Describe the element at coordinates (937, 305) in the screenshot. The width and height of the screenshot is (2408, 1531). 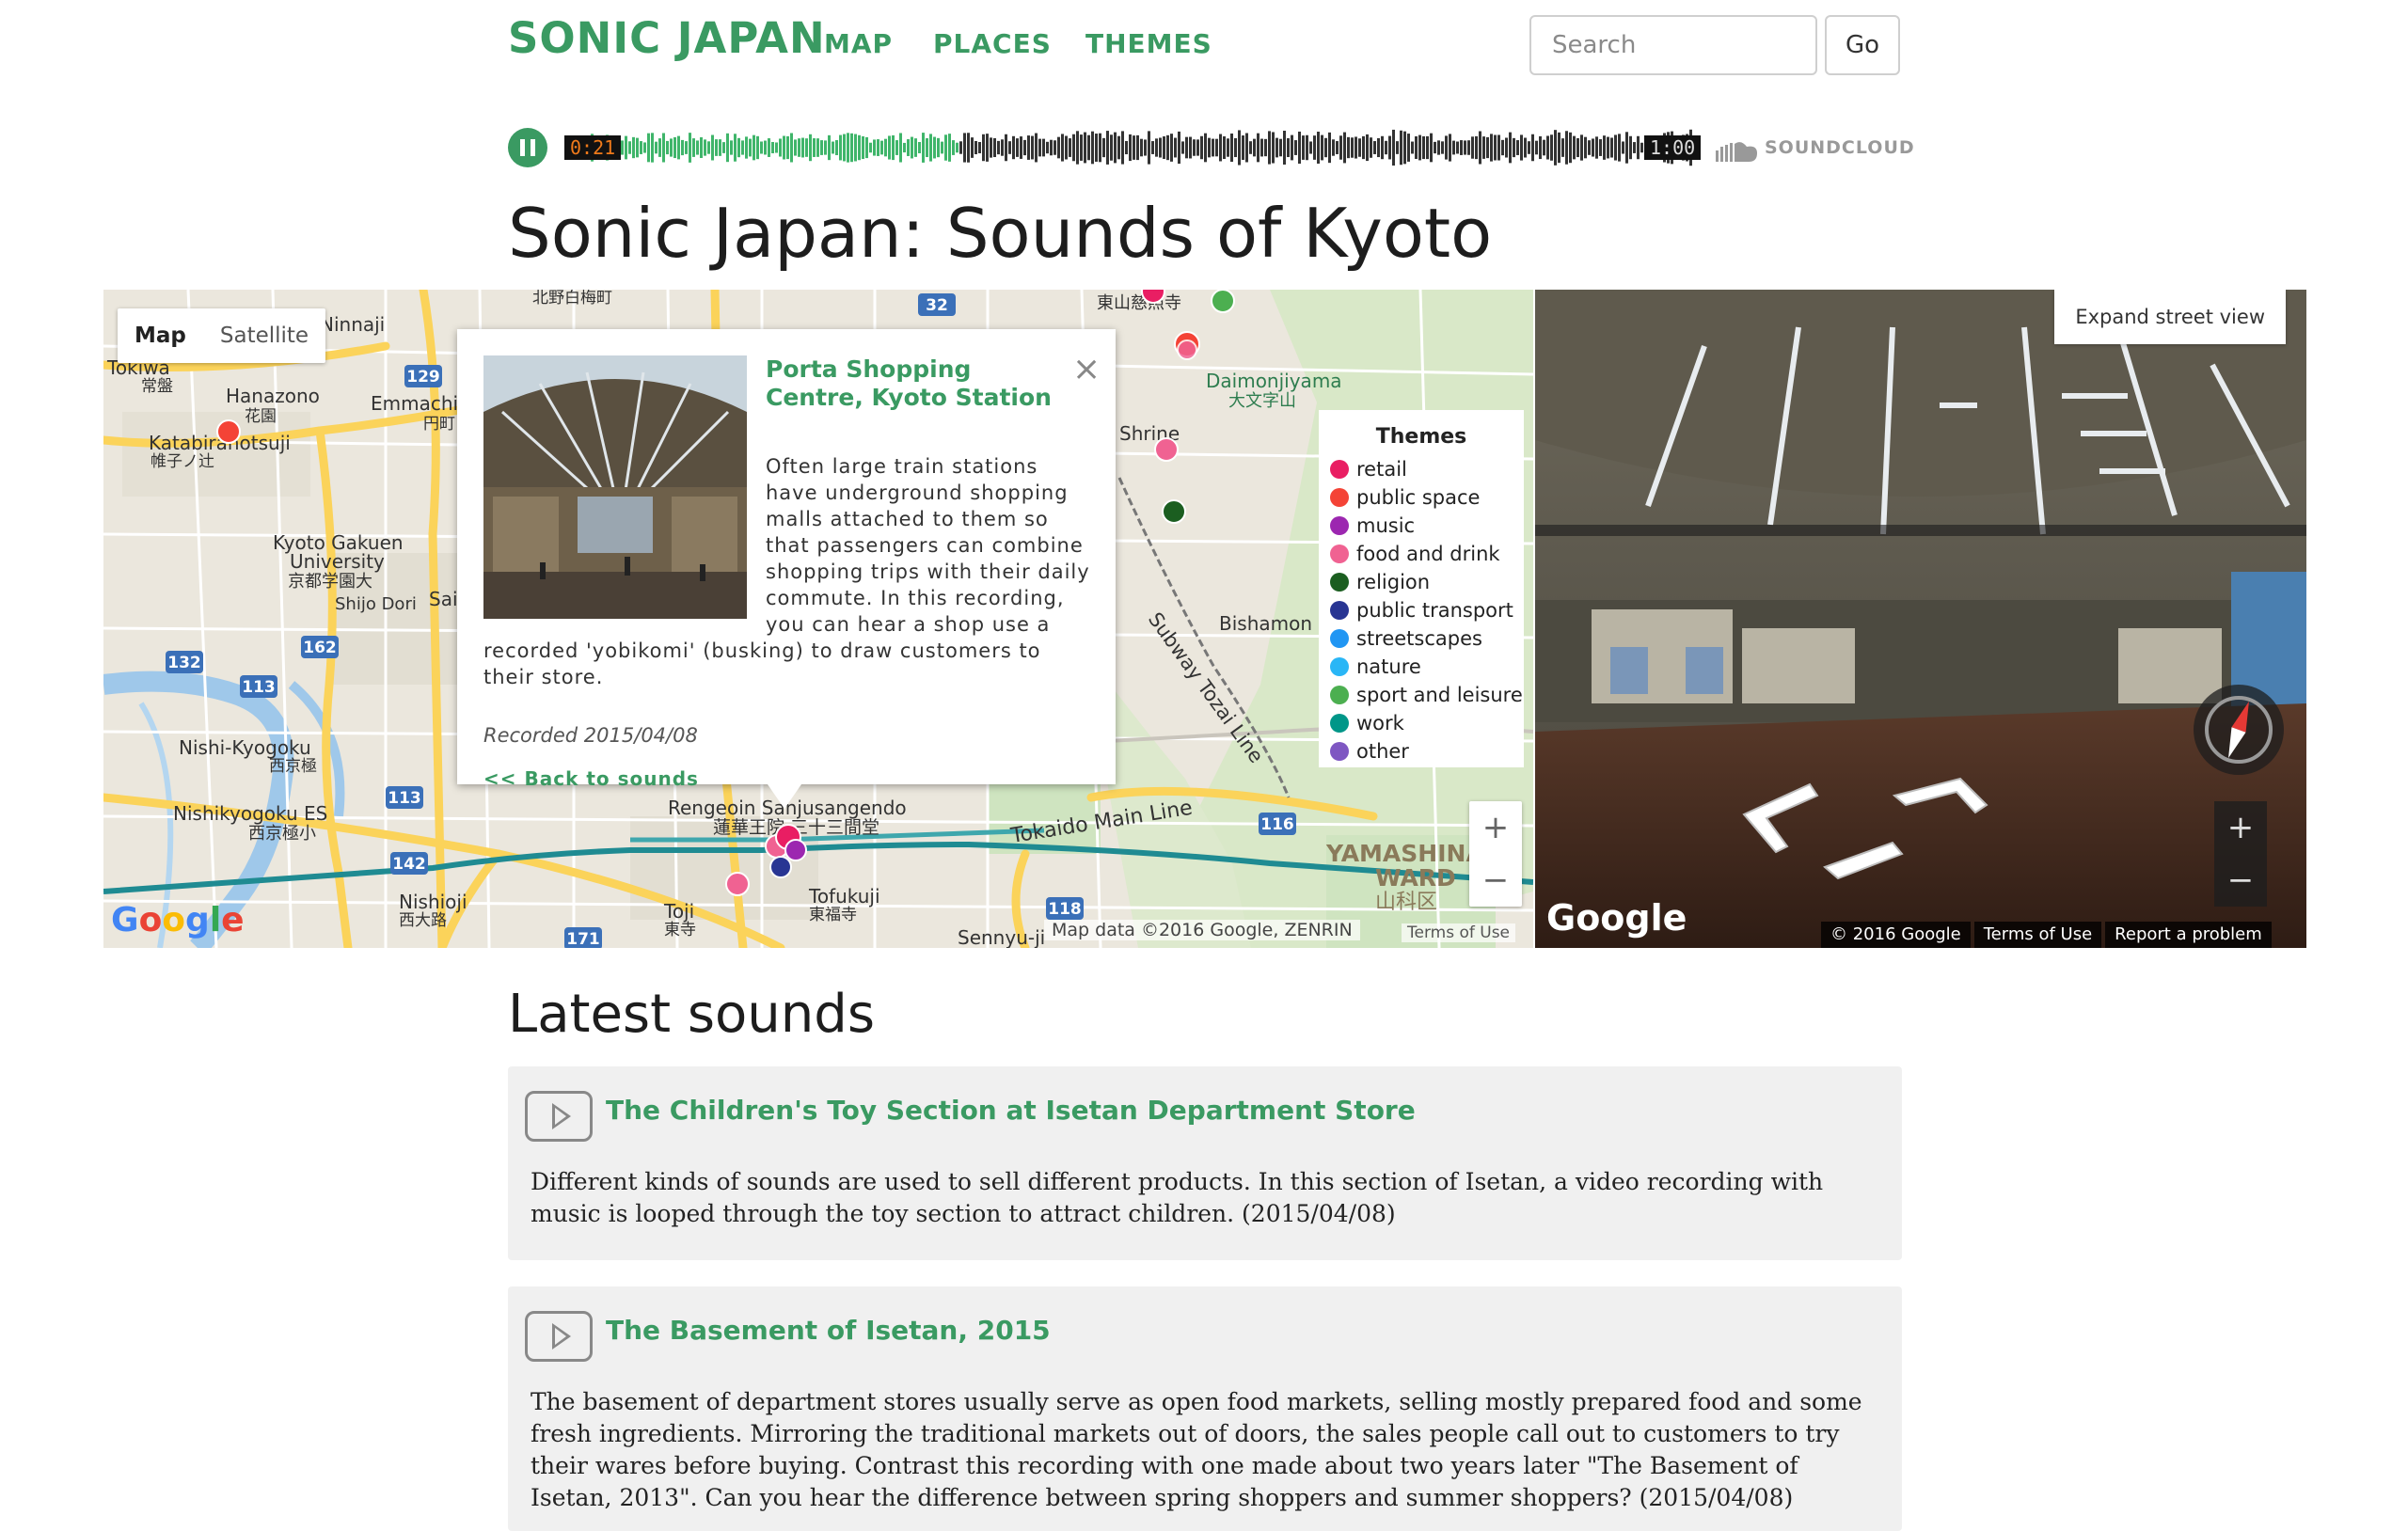
I see `route-32: 32` at that location.